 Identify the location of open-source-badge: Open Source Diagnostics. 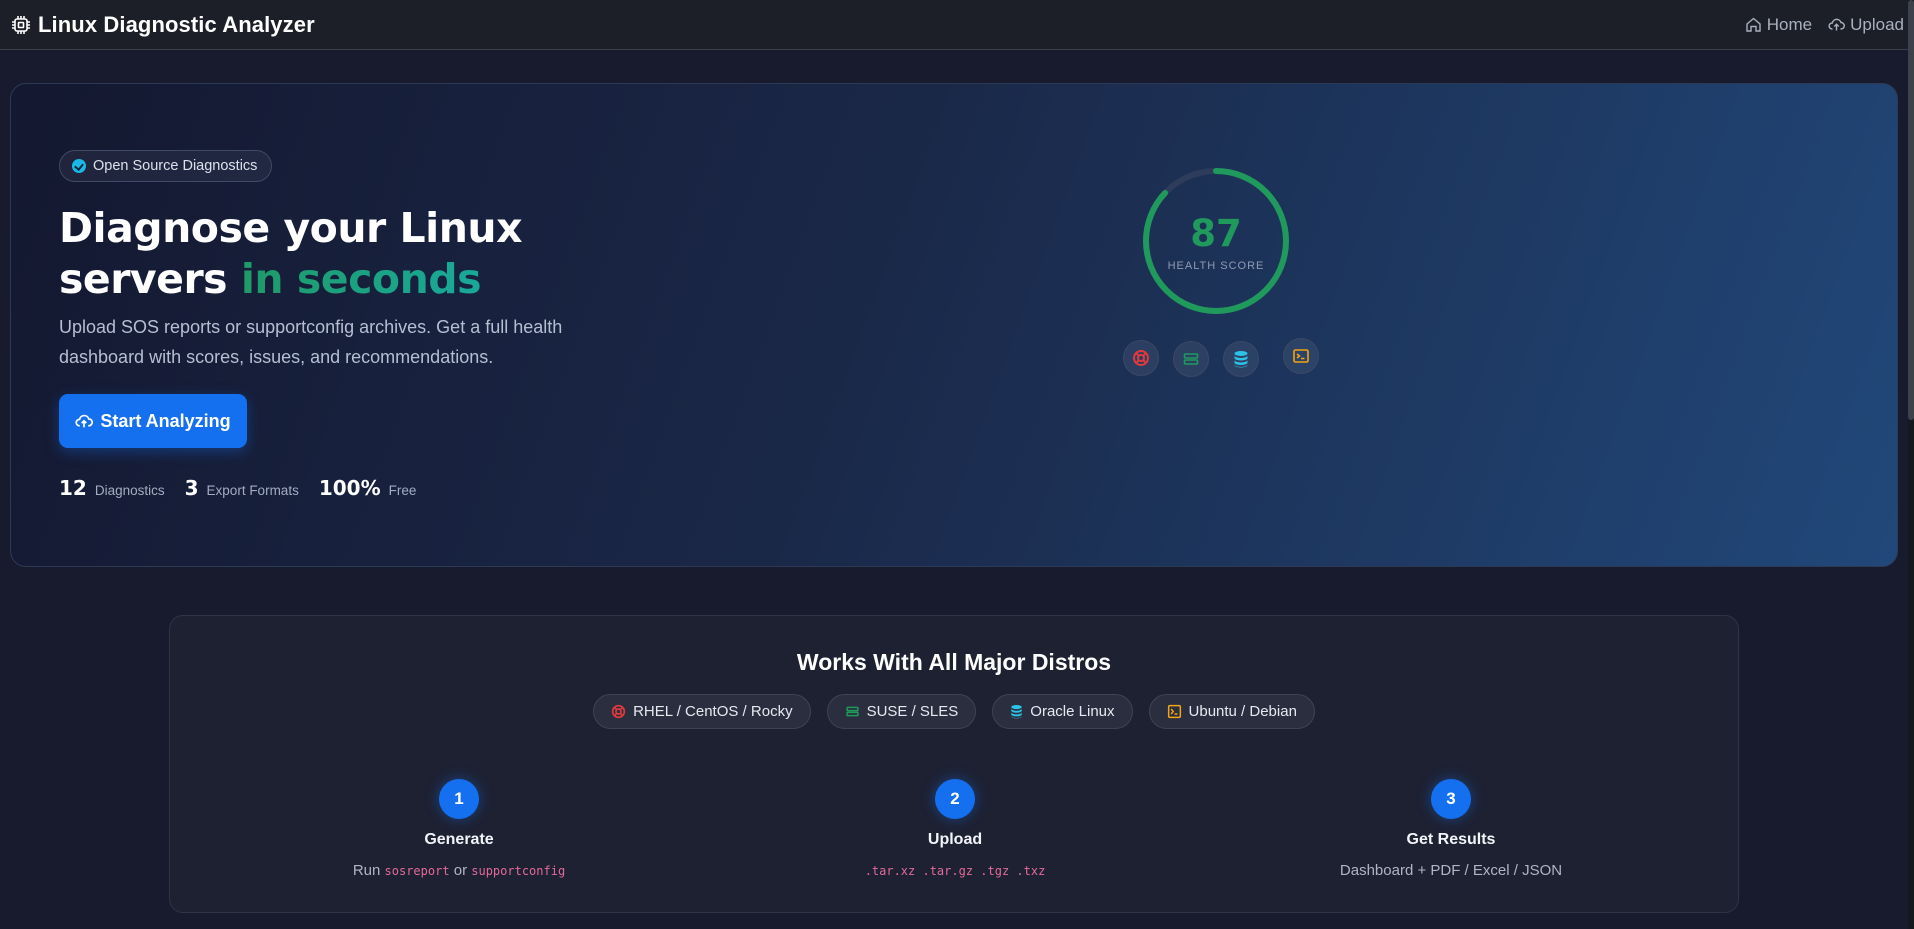
(166, 166).